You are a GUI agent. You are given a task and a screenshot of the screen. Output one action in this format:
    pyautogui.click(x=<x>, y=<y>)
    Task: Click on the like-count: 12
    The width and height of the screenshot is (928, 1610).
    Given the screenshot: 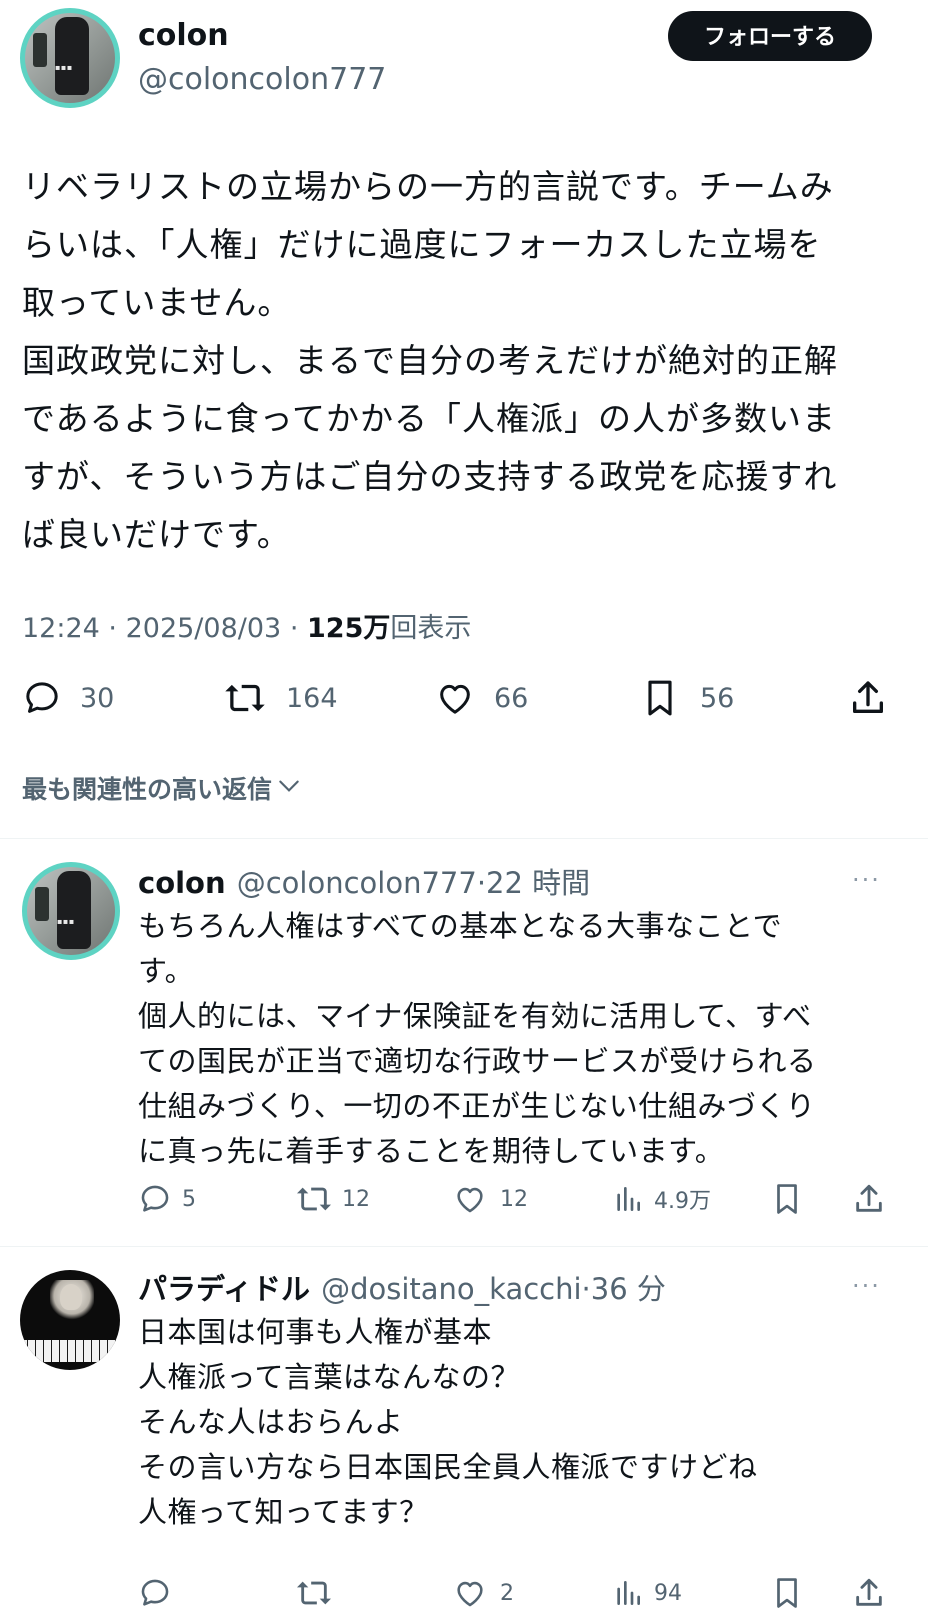 What is the action you would take?
    pyautogui.click(x=514, y=1199)
    